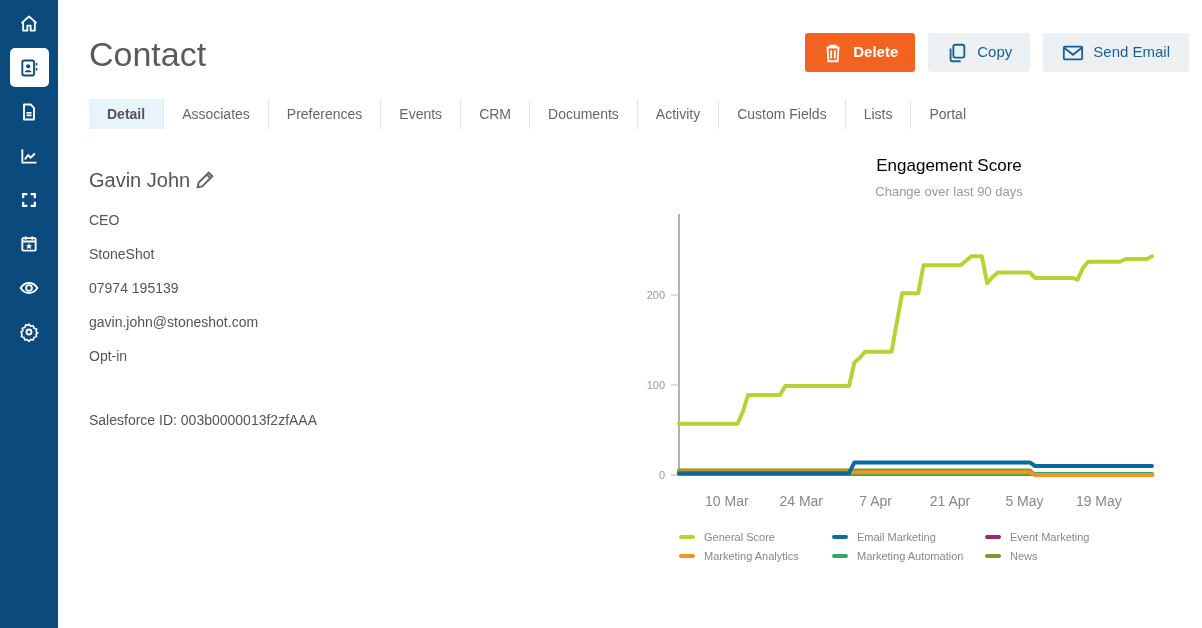 The height and width of the screenshot is (628, 1202). I want to click on x-tick-label: 10 Mar, so click(727, 501).